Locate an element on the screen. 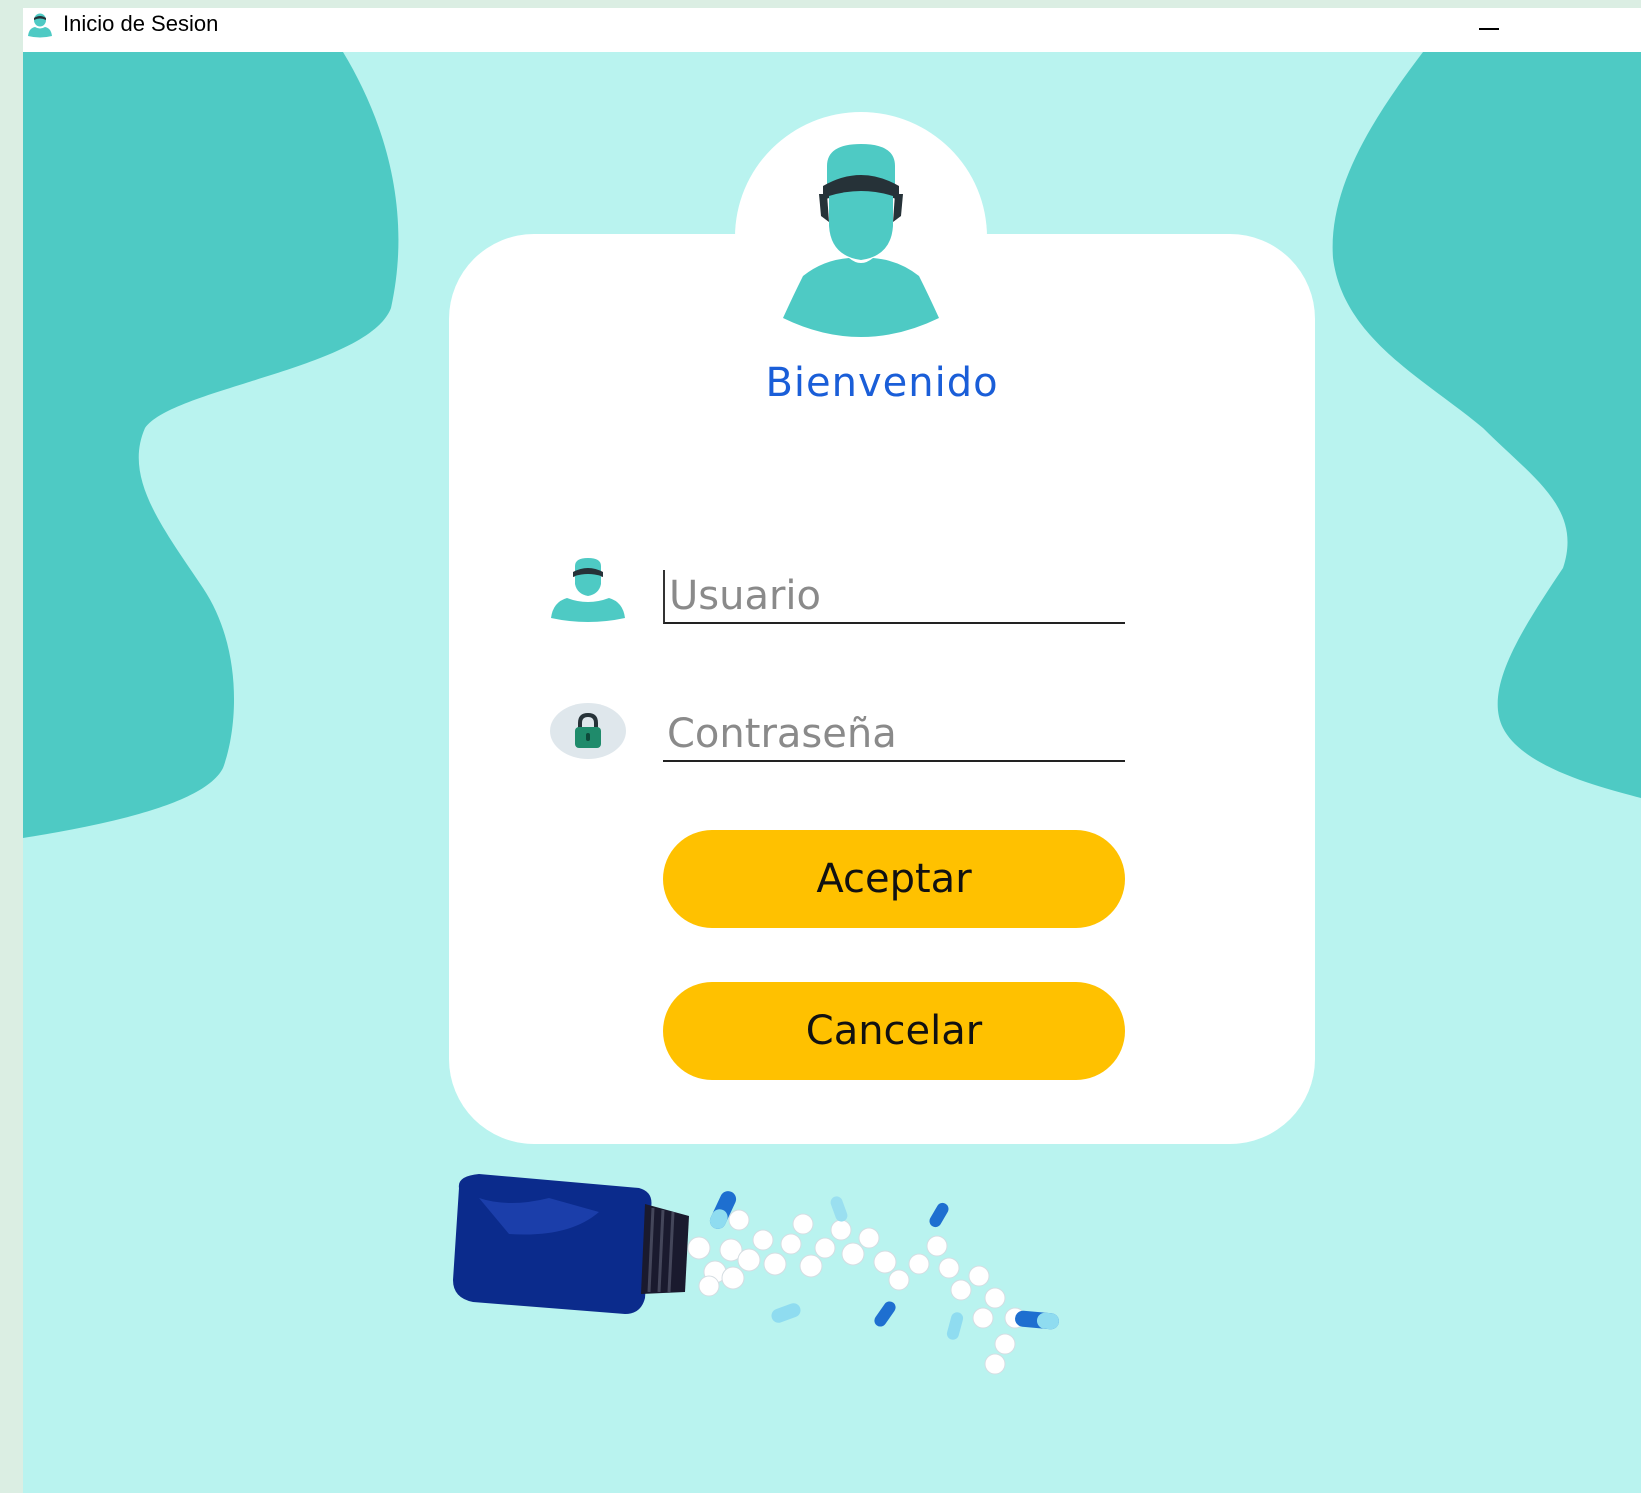  username-input is located at coordinates (894, 597).